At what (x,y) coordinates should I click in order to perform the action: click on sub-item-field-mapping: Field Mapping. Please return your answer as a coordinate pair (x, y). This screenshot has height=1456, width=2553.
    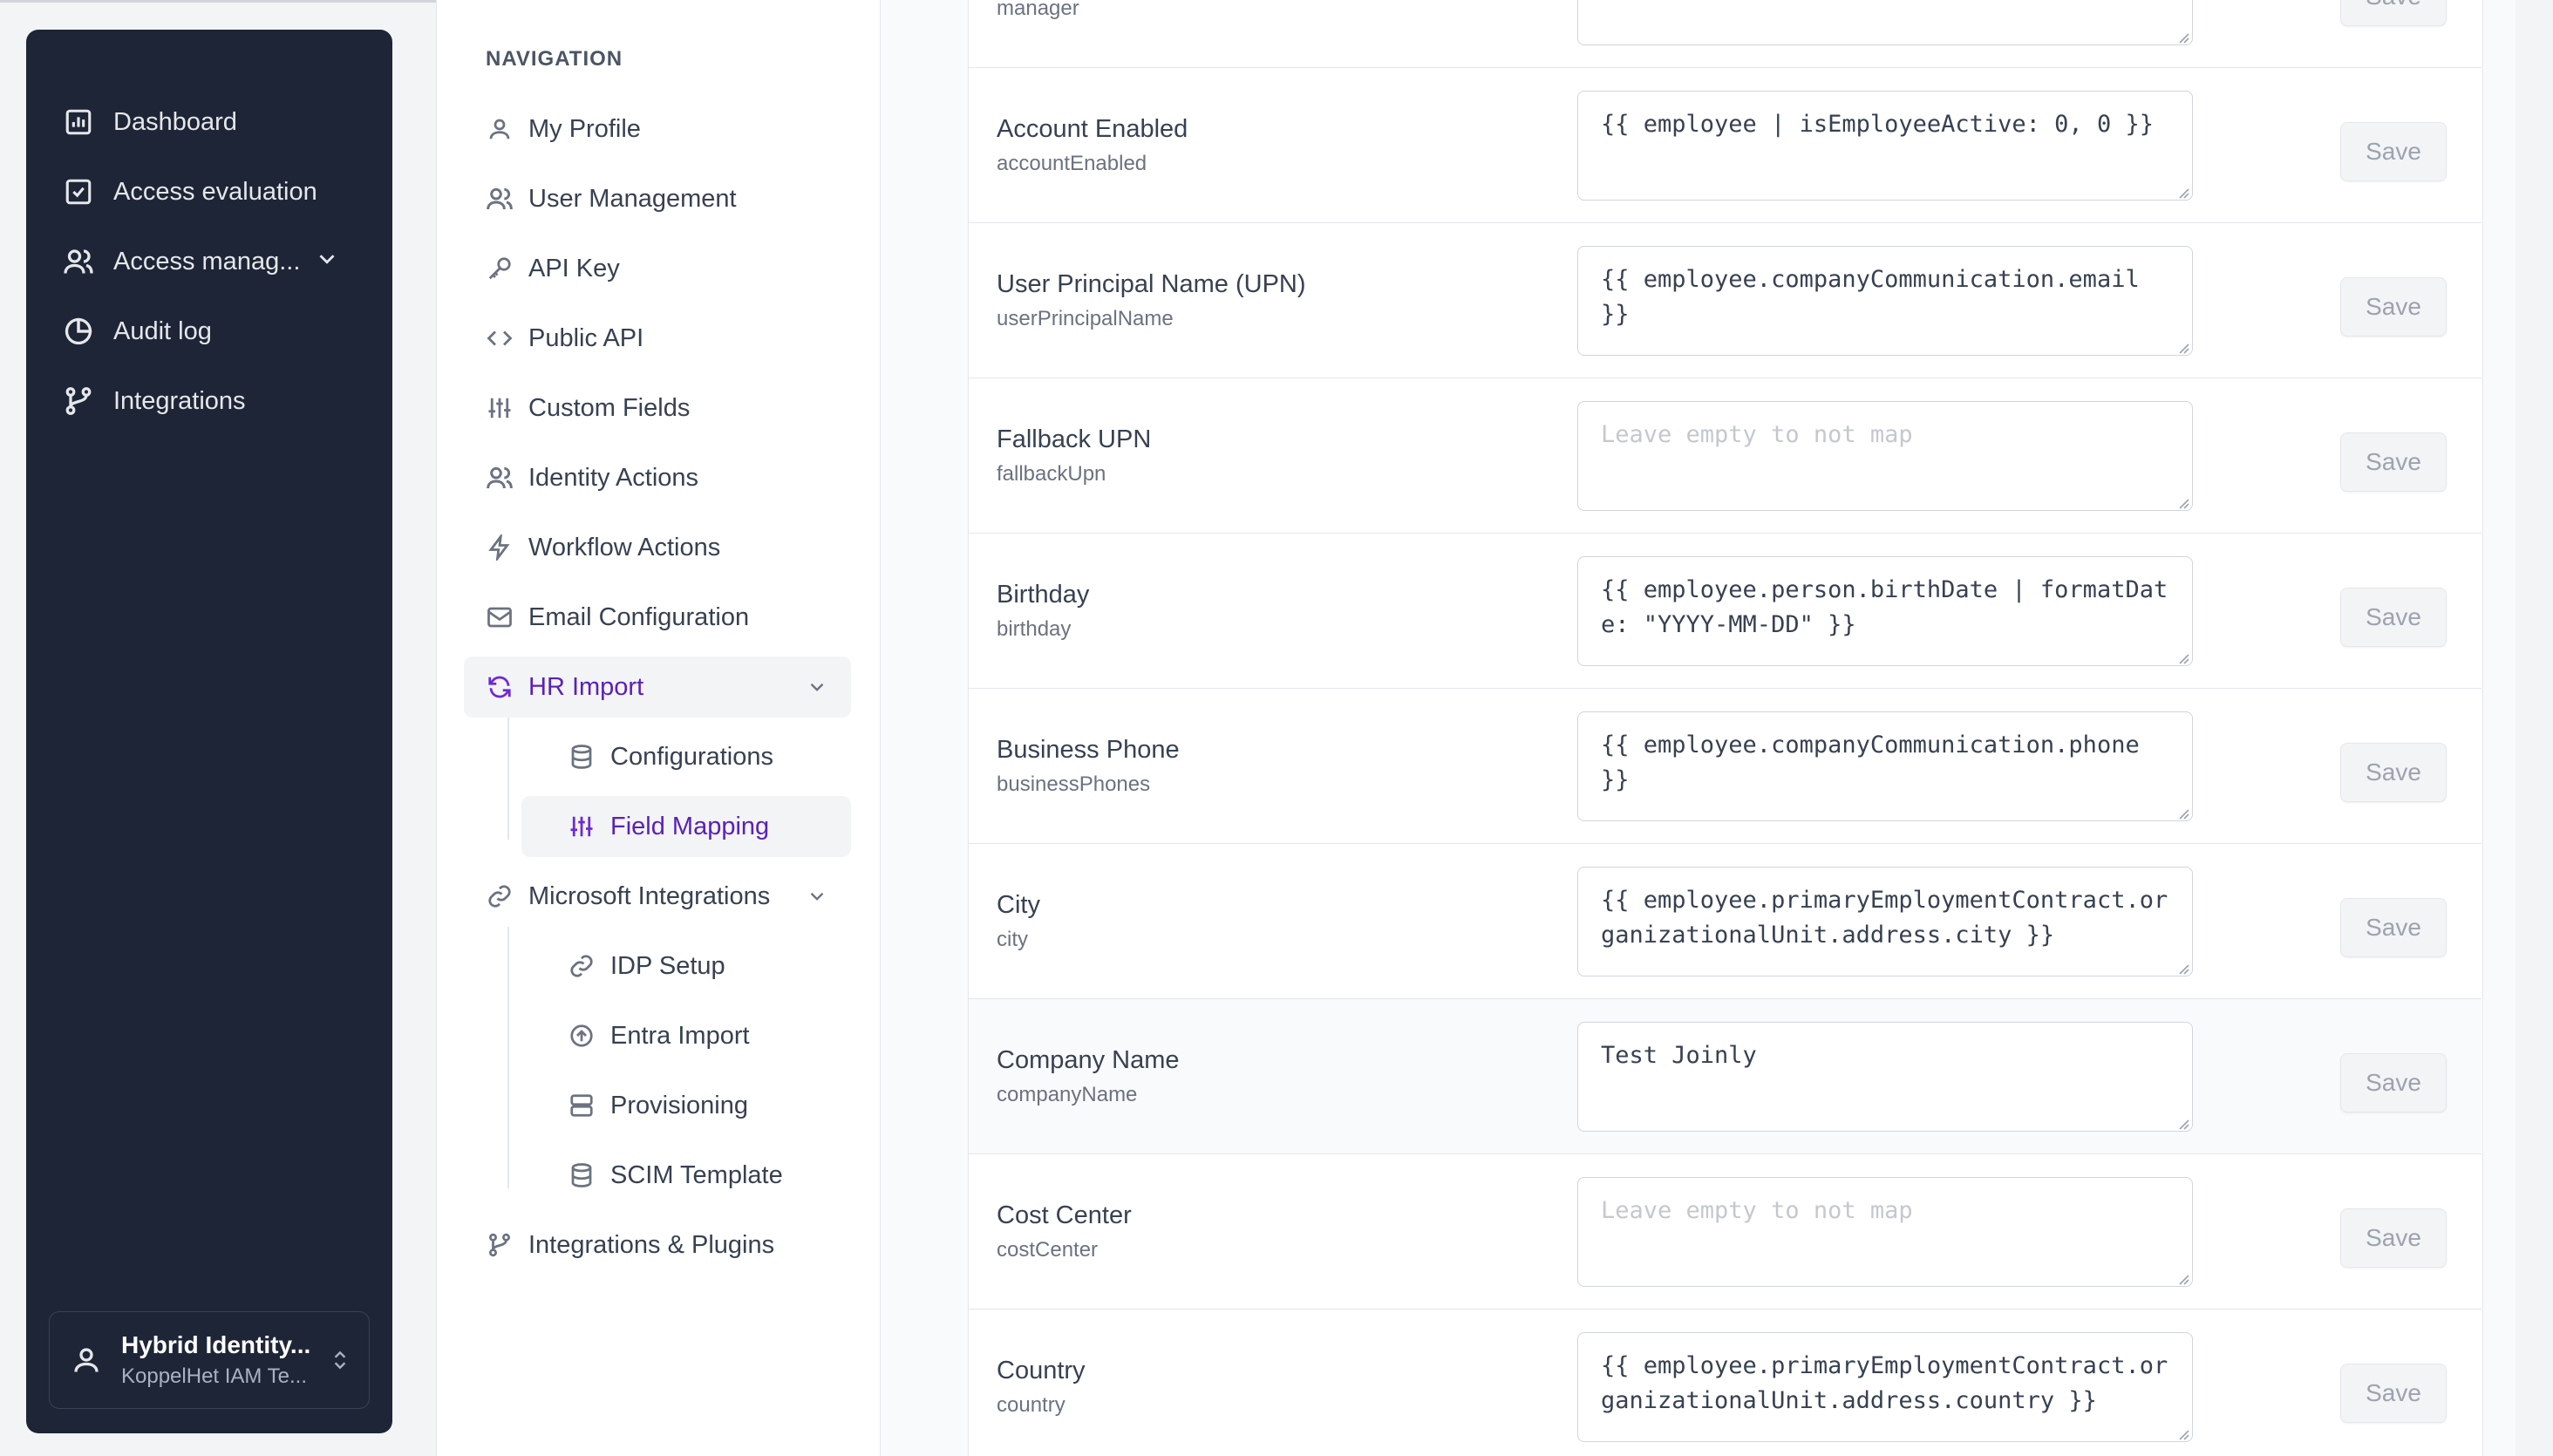
    Looking at the image, I should click on (686, 826).